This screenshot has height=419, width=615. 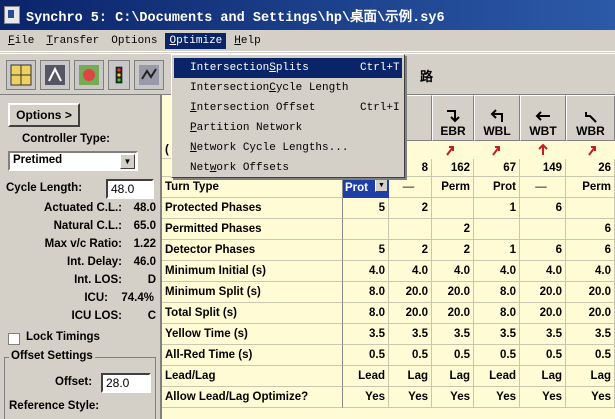 I want to click on red-arrow-icon, so click(x=450, y=151).